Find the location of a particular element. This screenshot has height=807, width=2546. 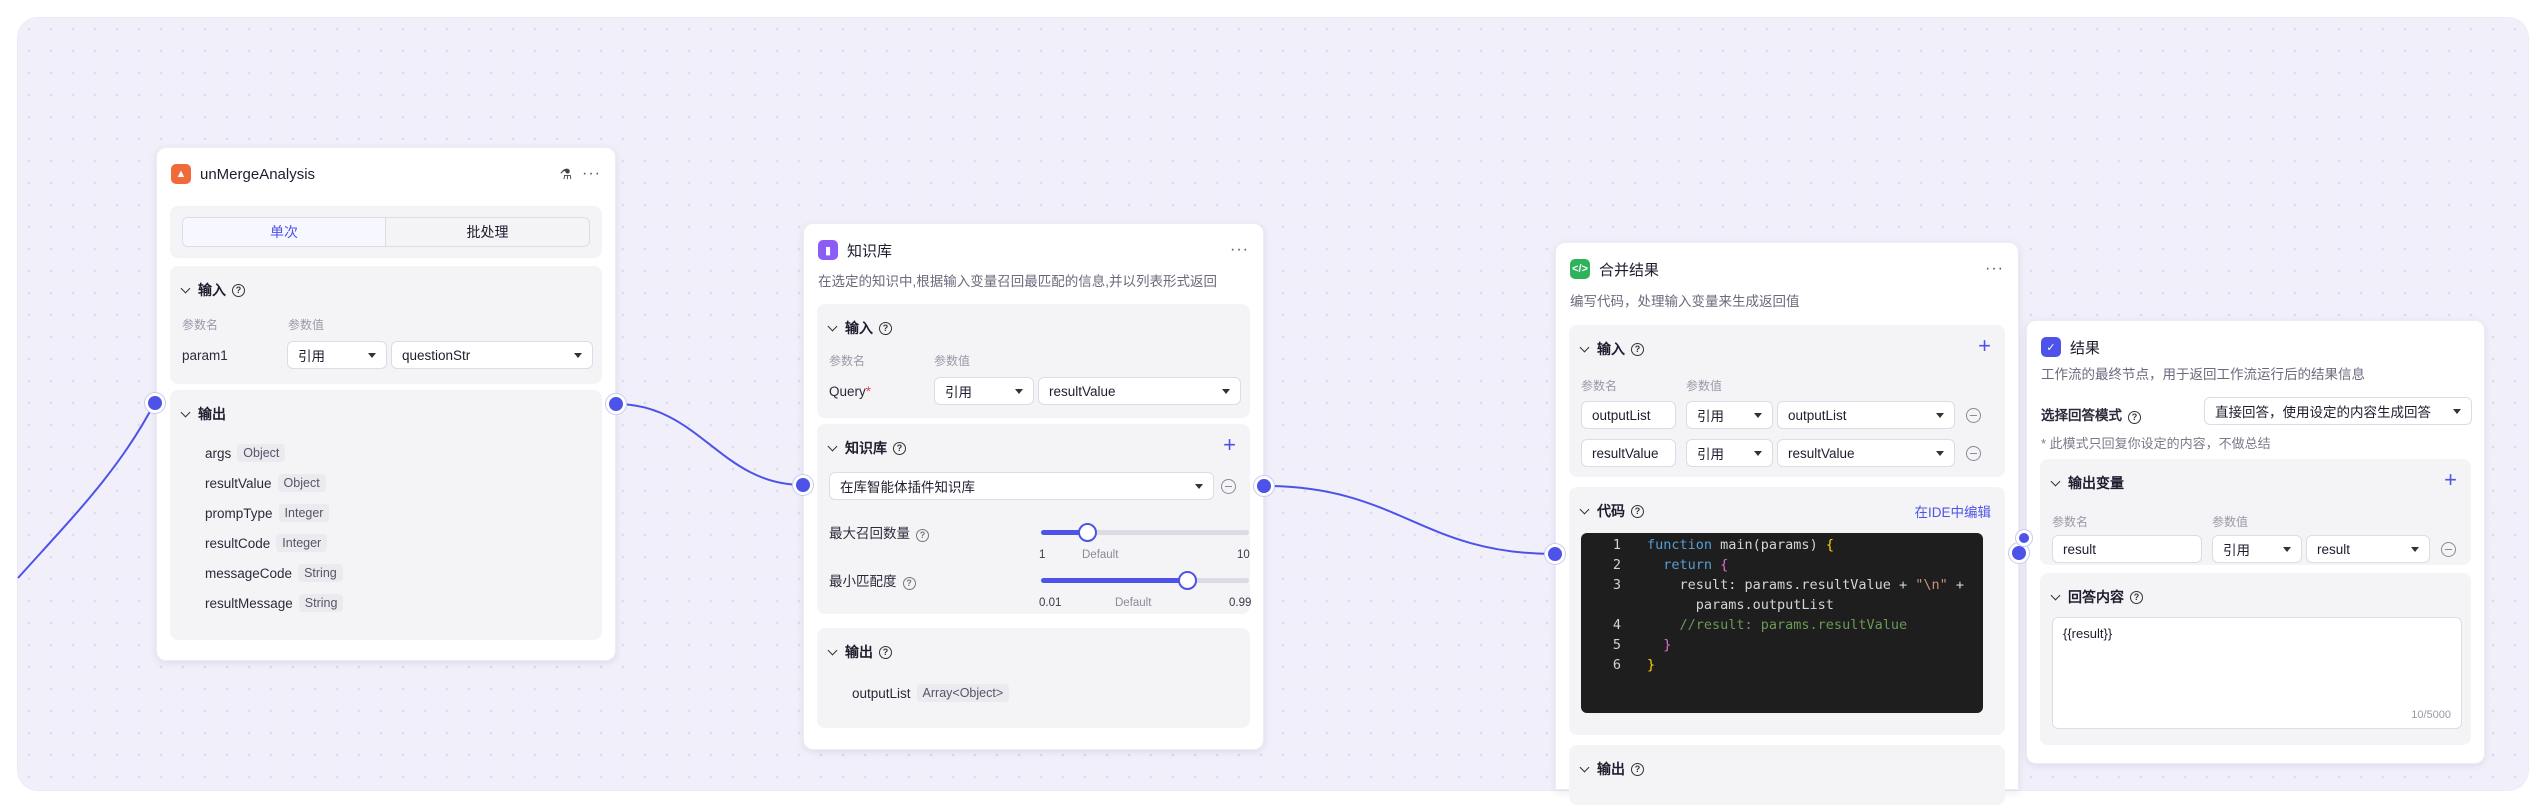

min-match-slider is located at coordinates (1145, 580).